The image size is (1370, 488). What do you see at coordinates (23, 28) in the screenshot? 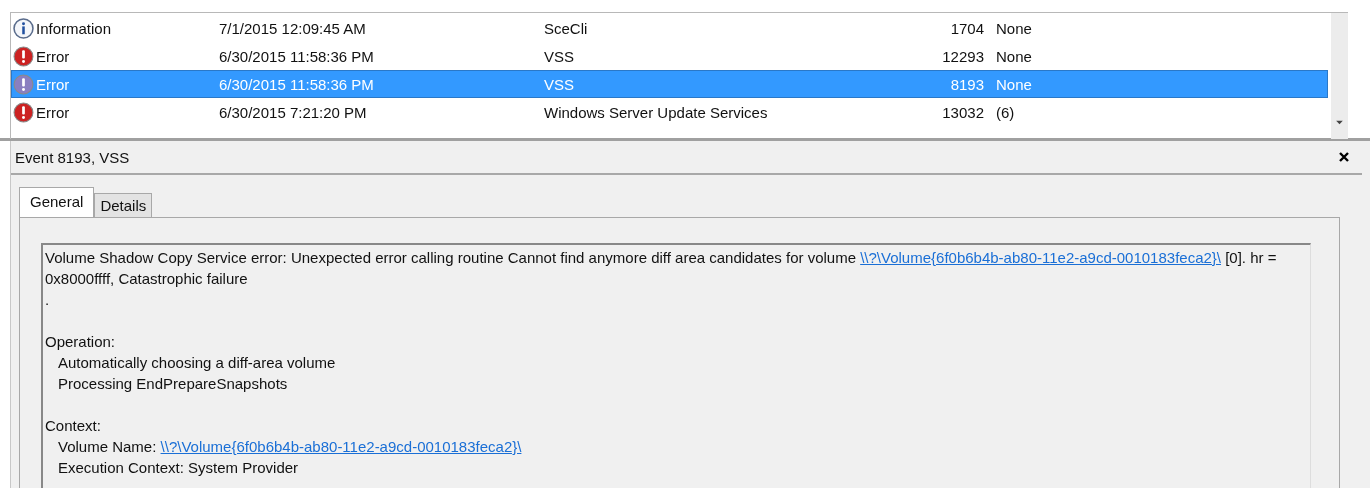
I see `info-icon` at bounding box center [23, 28].